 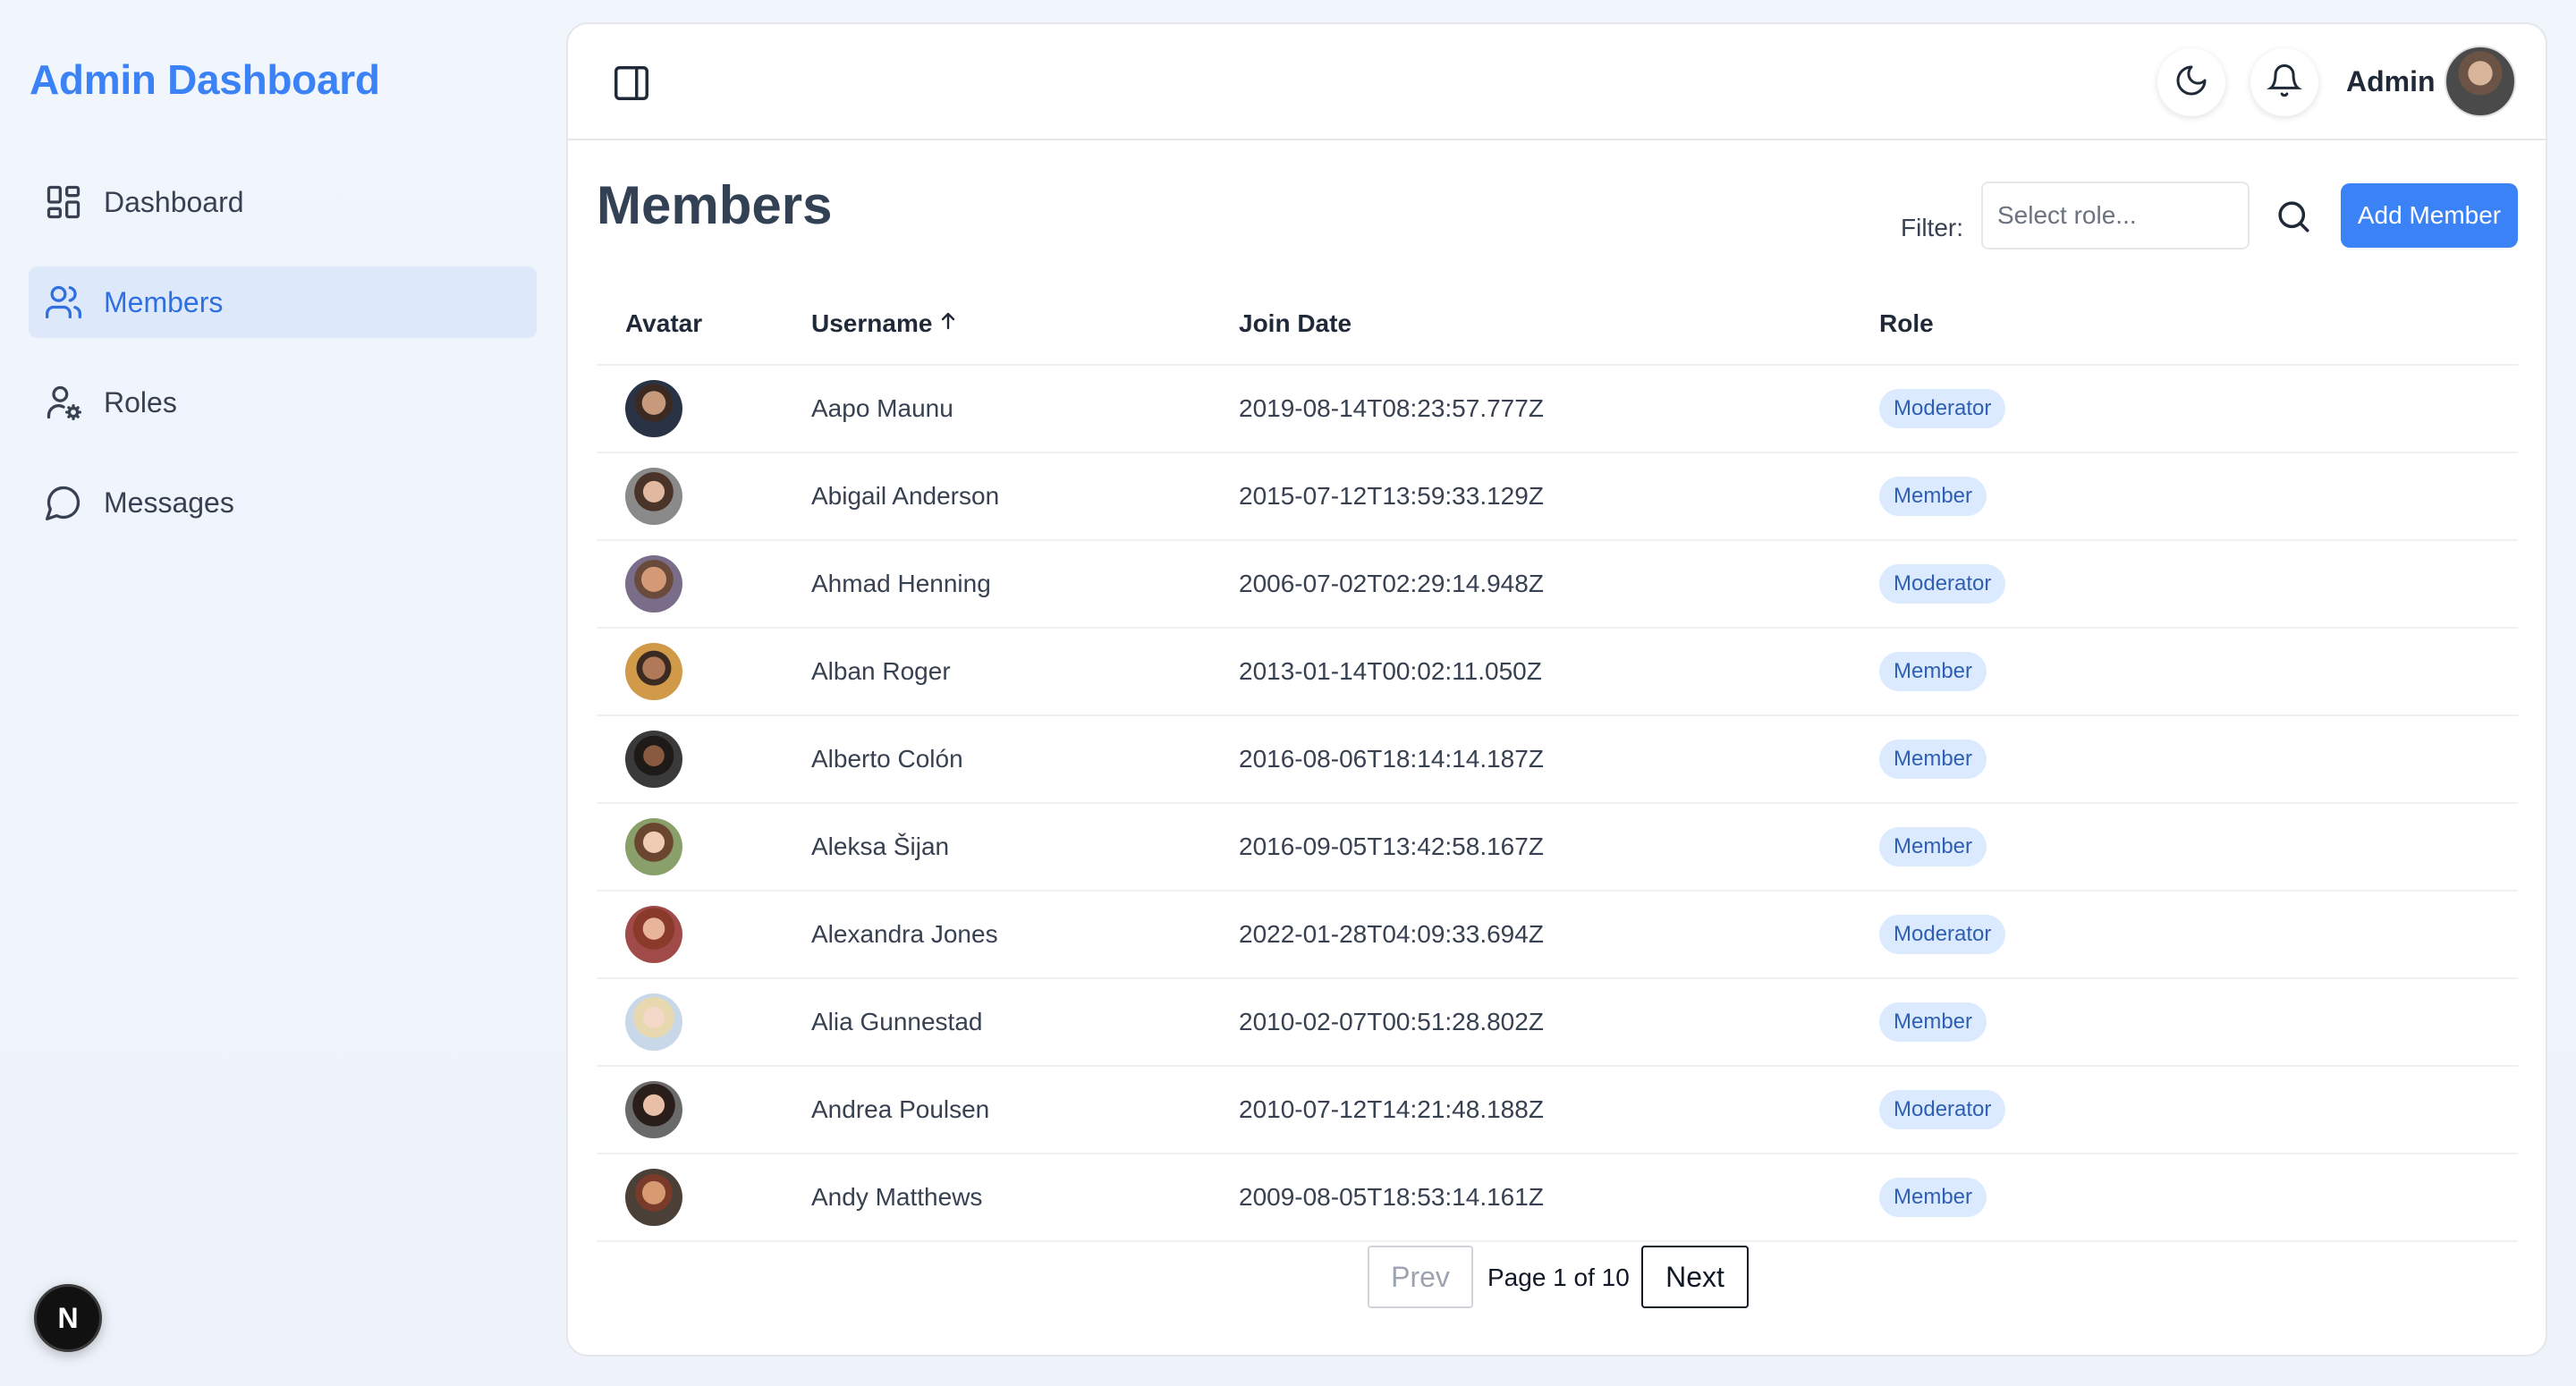 What do you see at coordinates (1391, 583) in the screenshot?
I see `join-date-cell: 2006-07-02T02:29:14.948Z` at bounding box center [1391, 583].